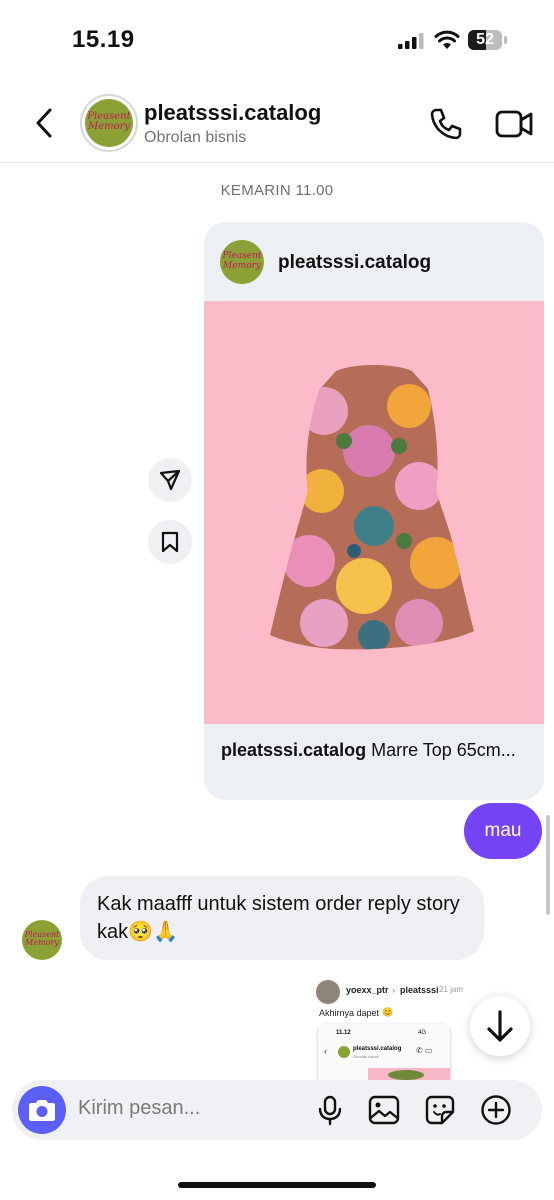  What do you see at coordinates (366, 1056) in the screenshot?
I see `mini-subtitle: Obrolan bisnis` at bounding box center [366, 1056].